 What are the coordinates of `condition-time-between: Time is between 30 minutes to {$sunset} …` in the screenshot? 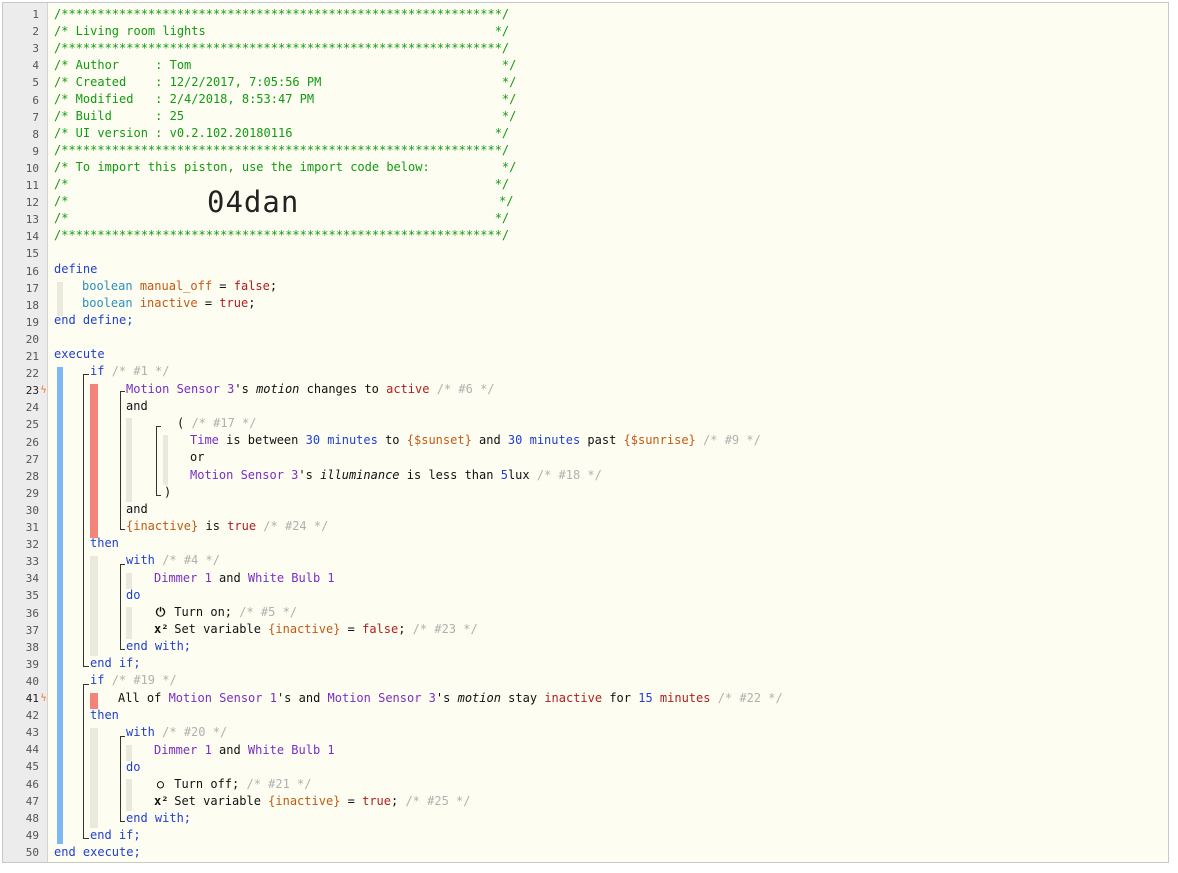 It's located at (475, 440).